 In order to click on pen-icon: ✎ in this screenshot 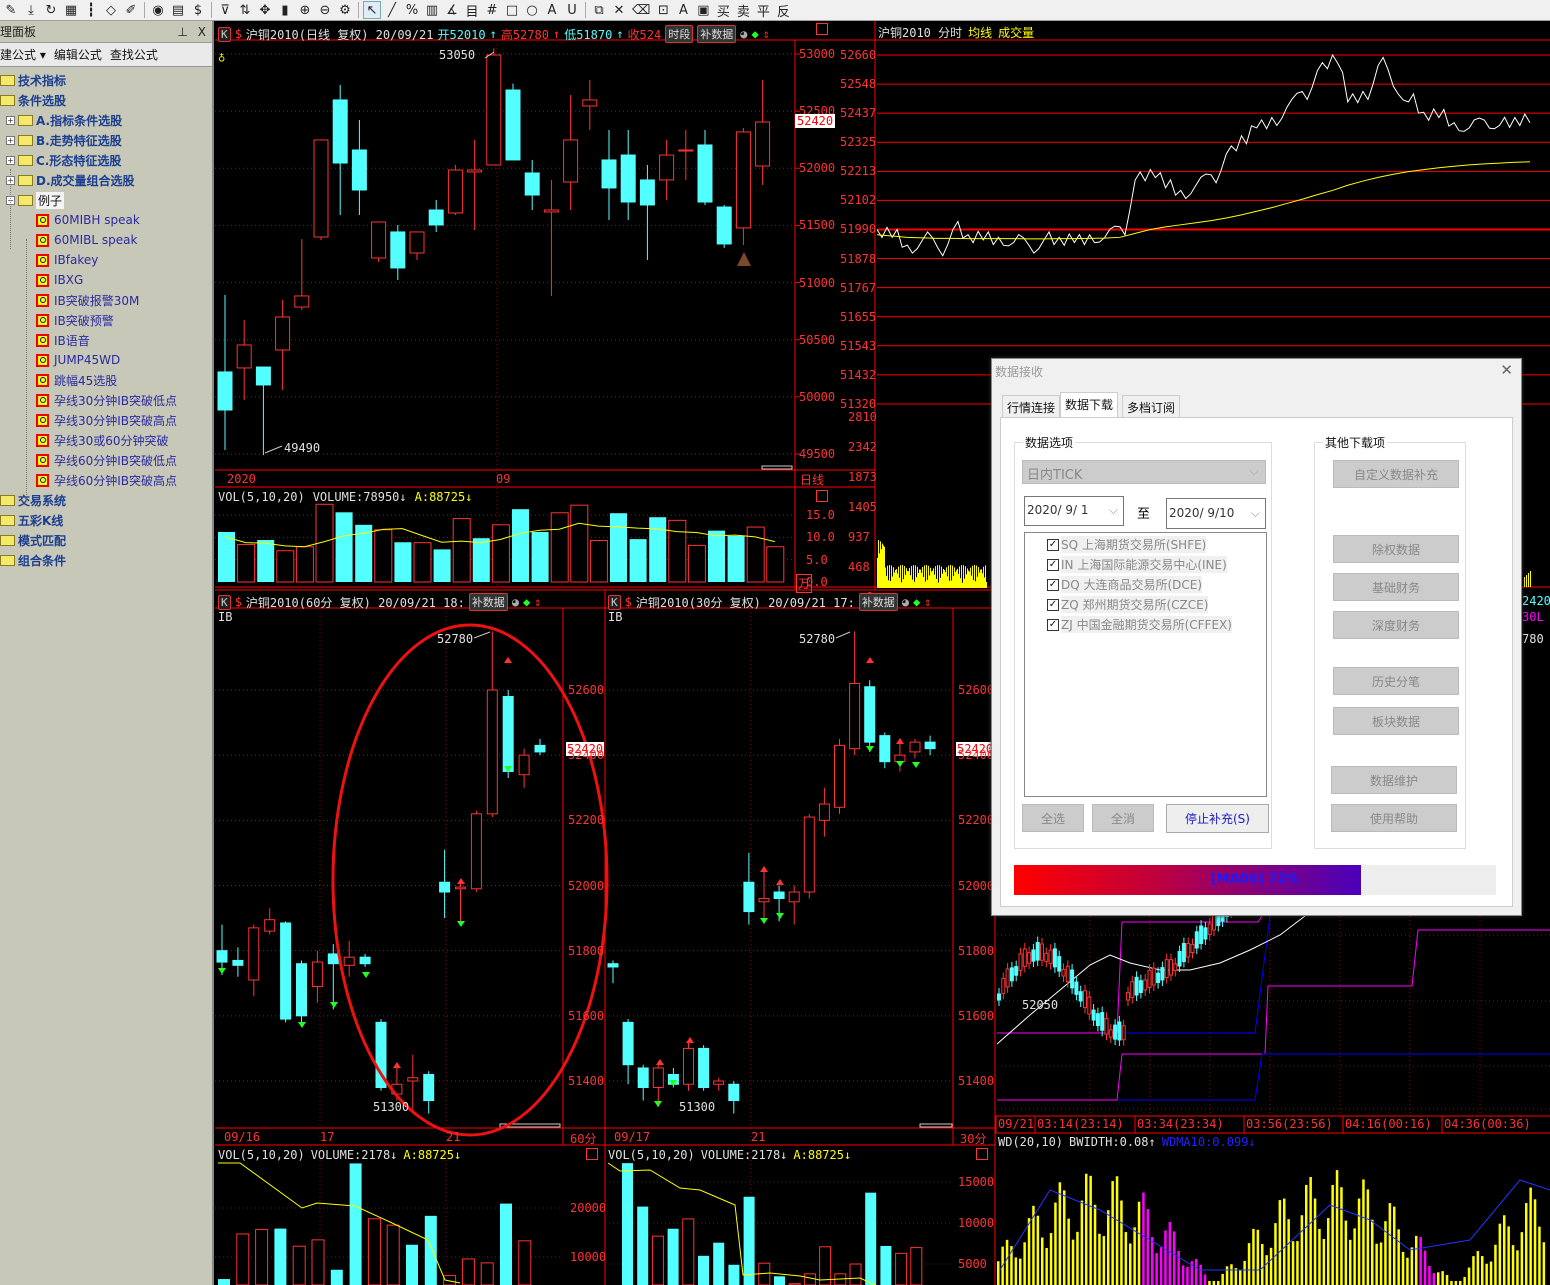, I will do `click(11, 10)`.